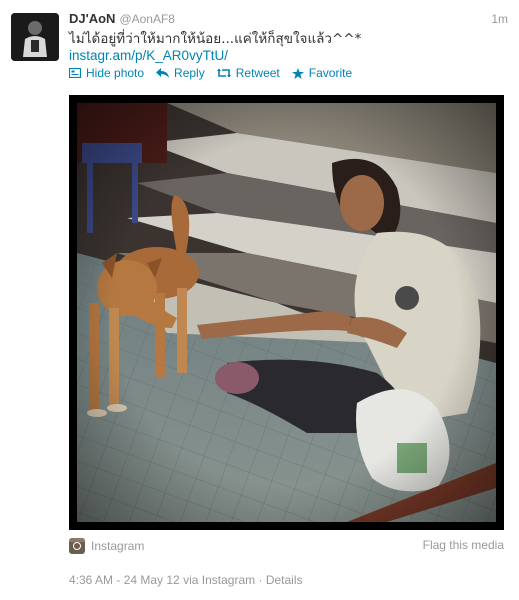 Image resolution: width=519 pixels, height=600 pixels. What do you see at coordinates (147, 19) in the screenshot?
I see `user-handle: @AonAF8` at bounding box center [147, 19].